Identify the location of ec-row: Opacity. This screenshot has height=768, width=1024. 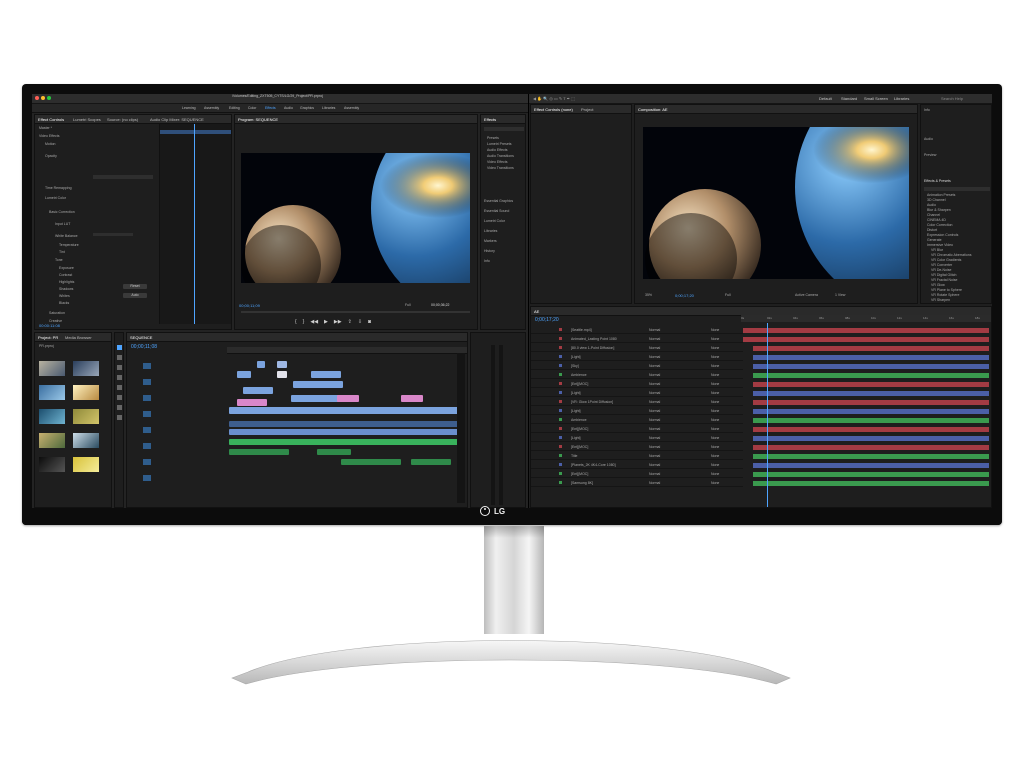
(51, 156).